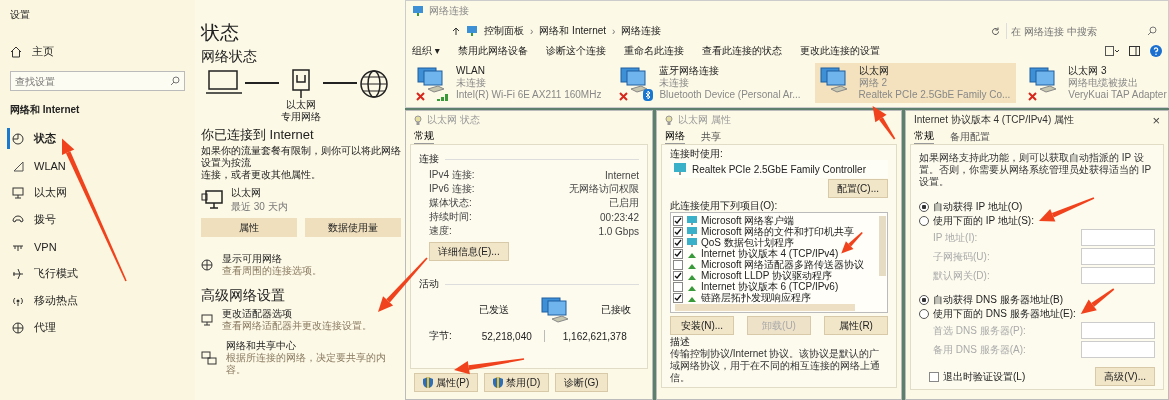 This screenshot has height=400, width=1169. What do you see at coordinates (517, 382) in the screenshot?
I see `dialog-button: 禁用(D)` at bounding box center [517, 382].